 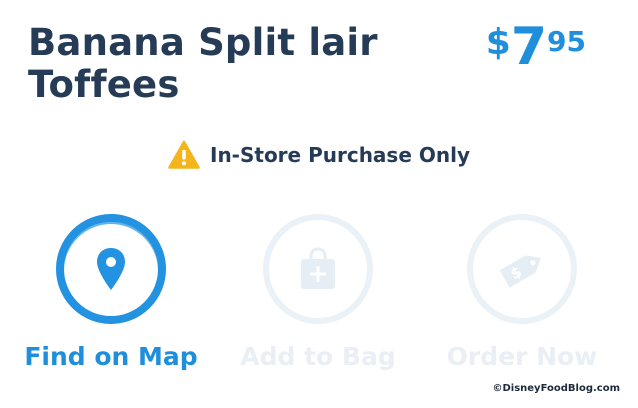 I want to click on product-title-line-2: Toffees, so click(x=104, y=84).